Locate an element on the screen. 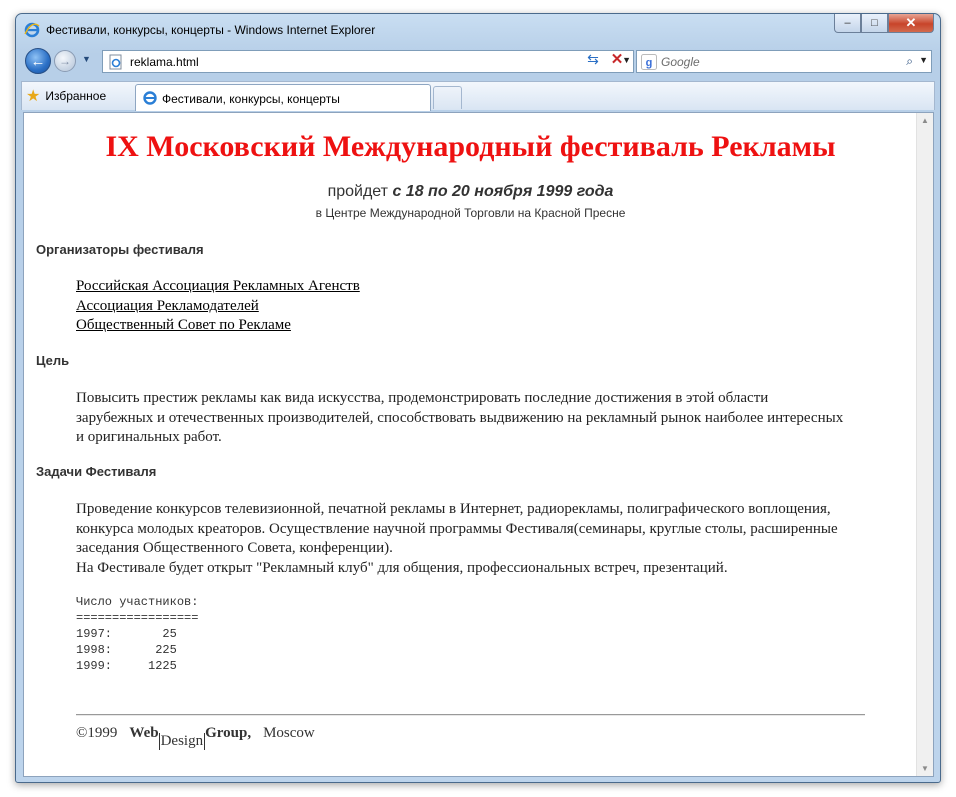  search-icon: ⌕ is located at coordinates (909, 61).